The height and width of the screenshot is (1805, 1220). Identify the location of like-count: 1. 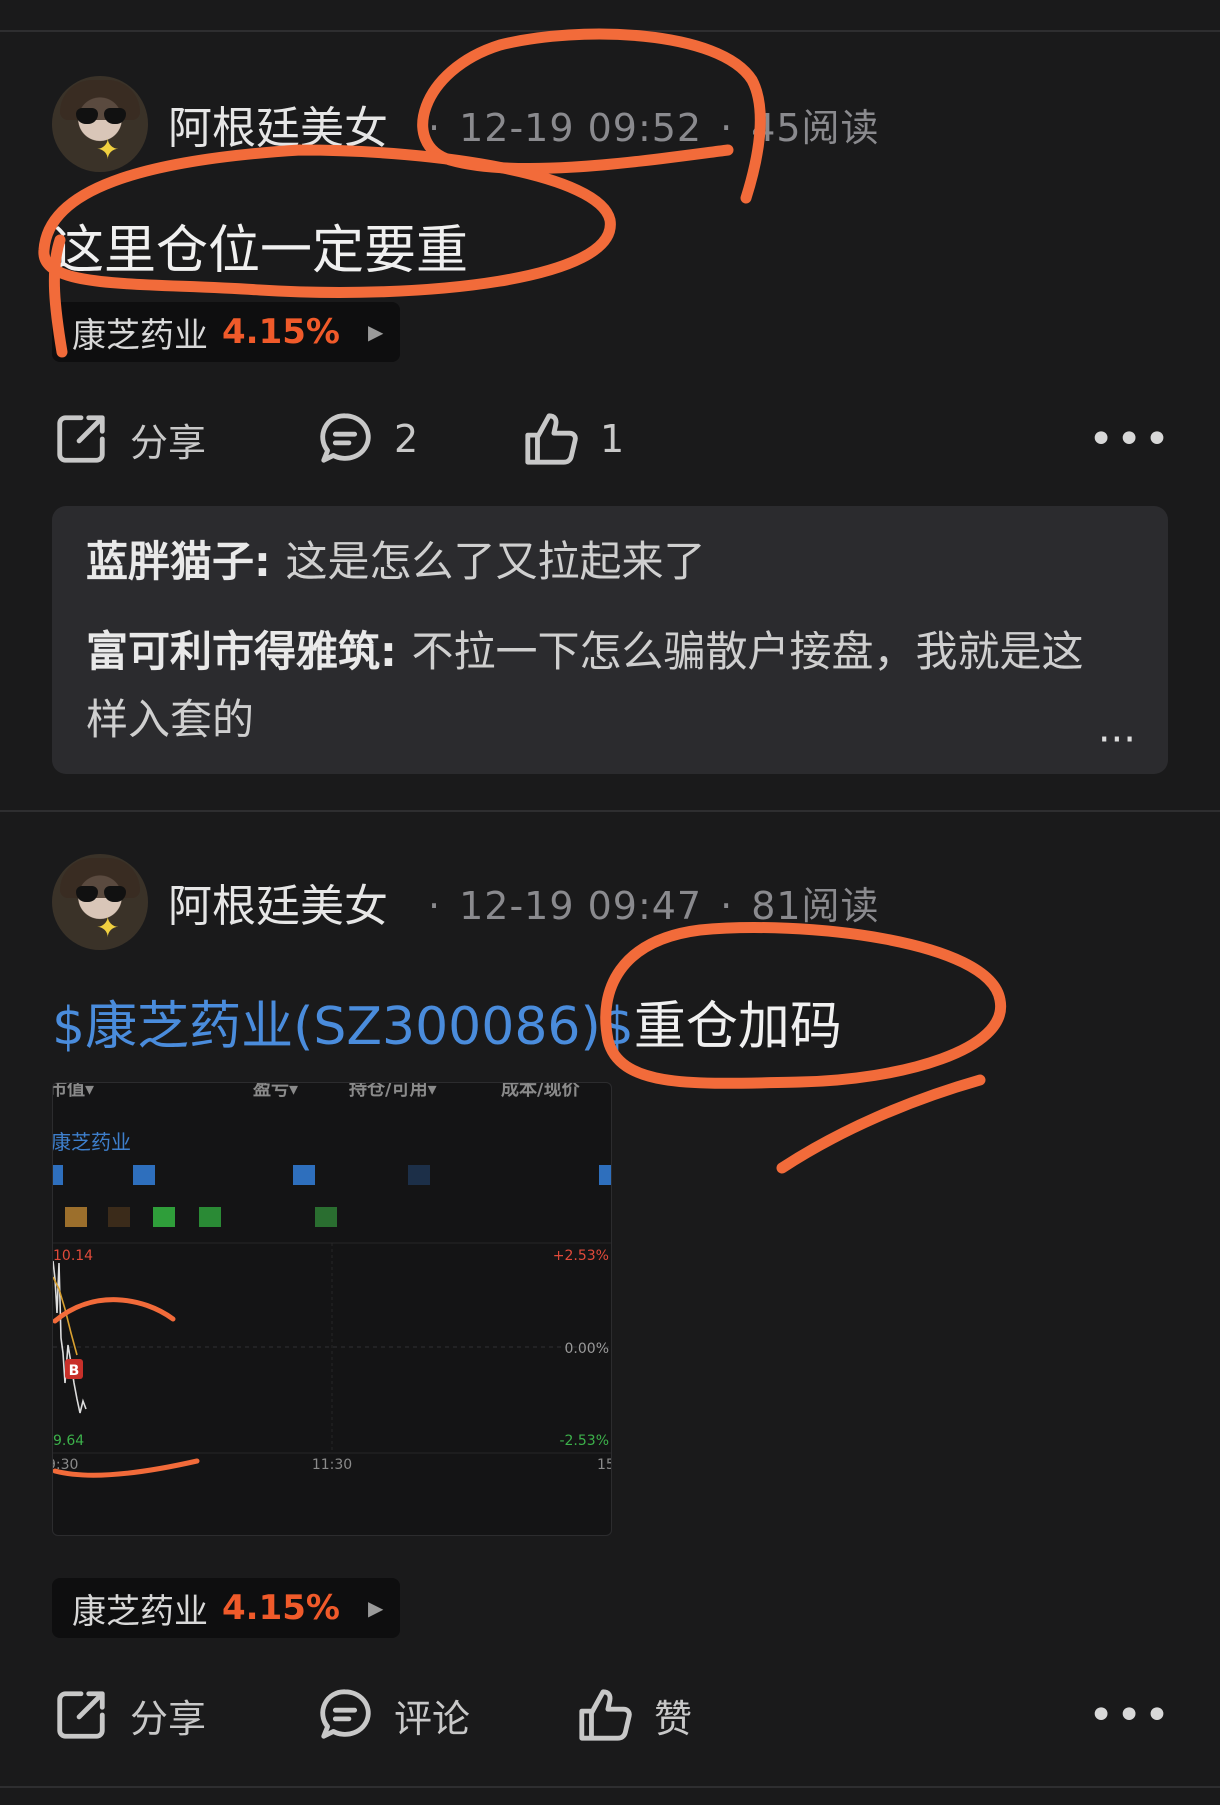
(612, 439).